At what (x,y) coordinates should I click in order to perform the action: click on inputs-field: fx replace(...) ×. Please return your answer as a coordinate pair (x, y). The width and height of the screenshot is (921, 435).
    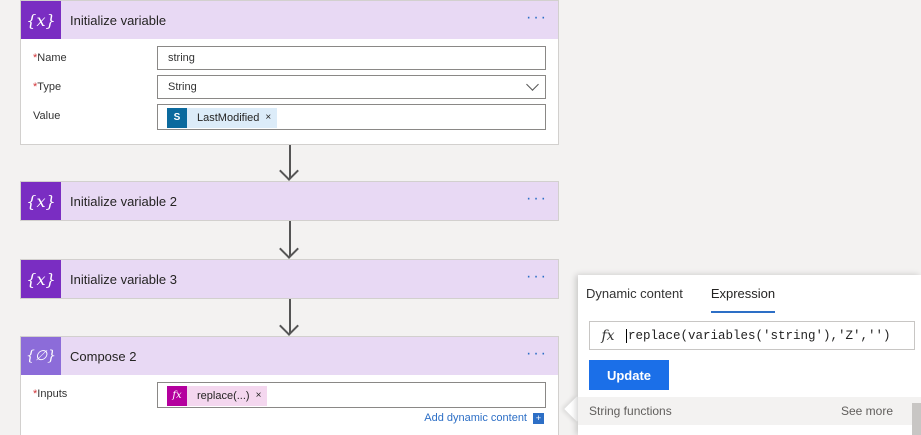
    Looking at the image, I should click on (351, 395).